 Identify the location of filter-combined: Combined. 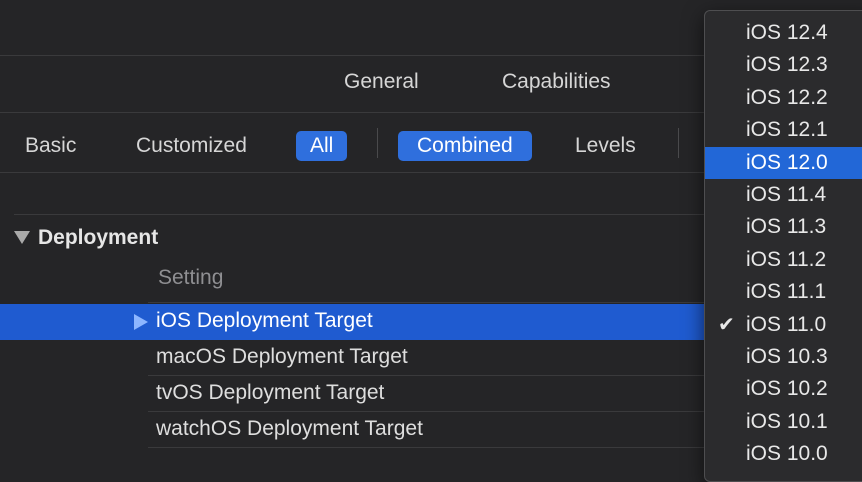
(465, 146).